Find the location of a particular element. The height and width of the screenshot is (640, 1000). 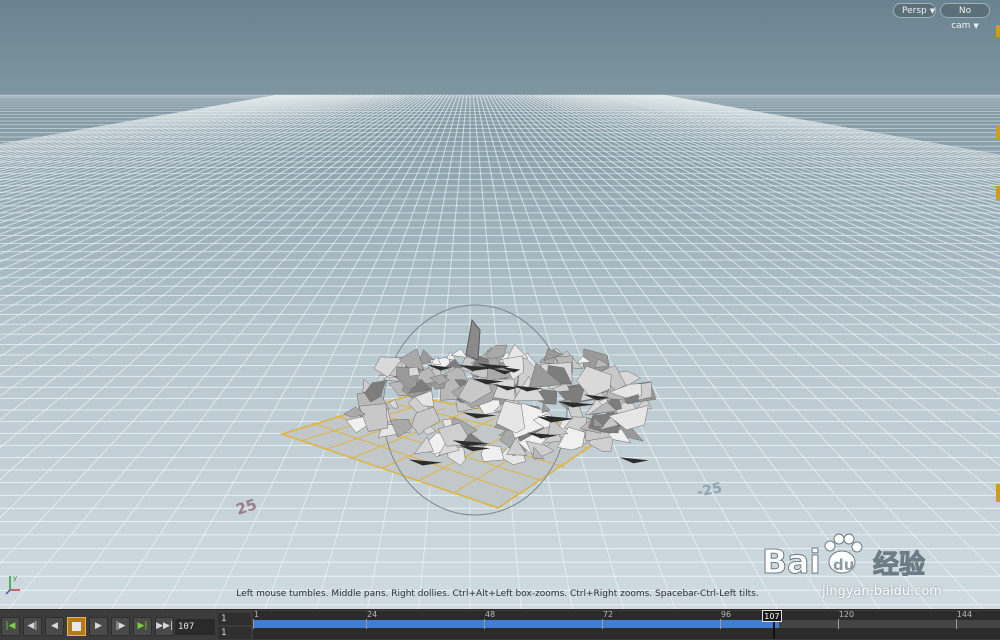

timeline-current-line is located at coordinates (773, 630).